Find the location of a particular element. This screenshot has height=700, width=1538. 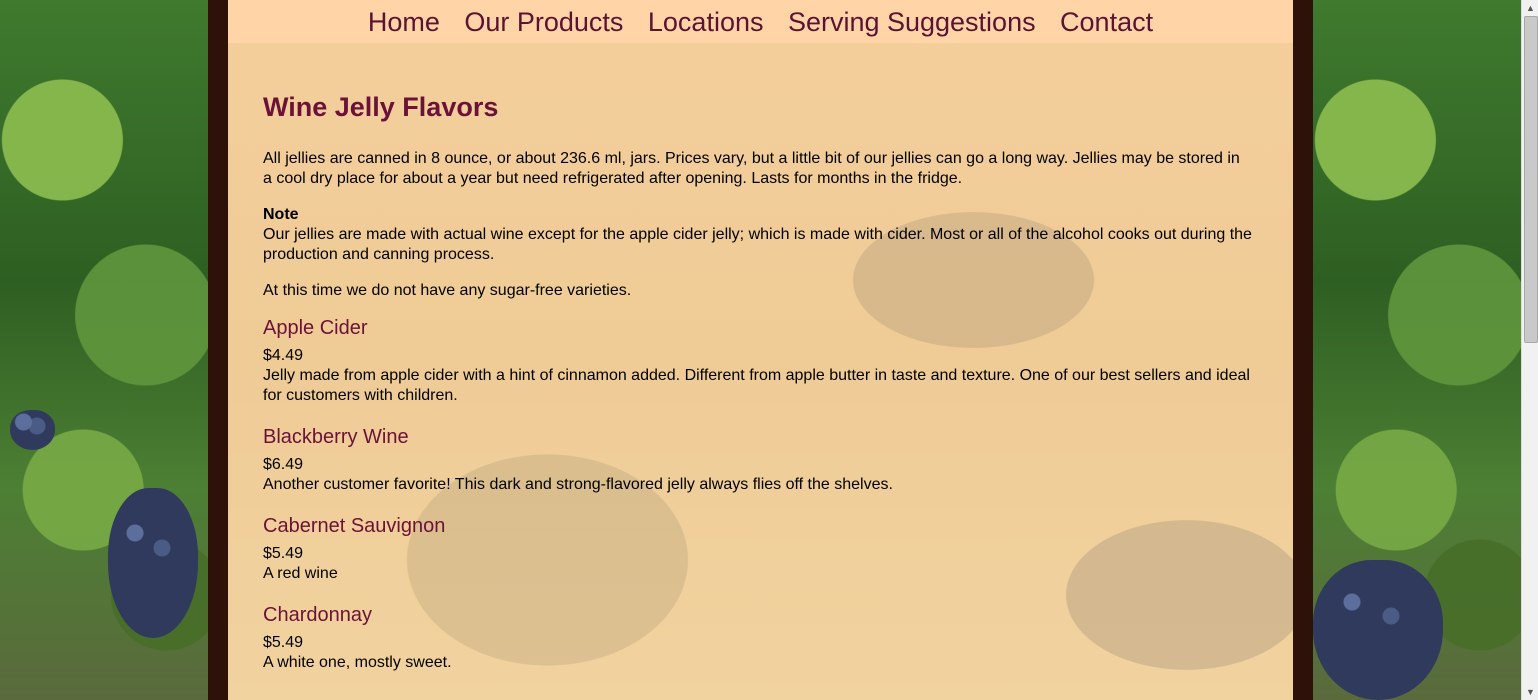

nav-locations-link: Locations is located at coordinates (706, 22).